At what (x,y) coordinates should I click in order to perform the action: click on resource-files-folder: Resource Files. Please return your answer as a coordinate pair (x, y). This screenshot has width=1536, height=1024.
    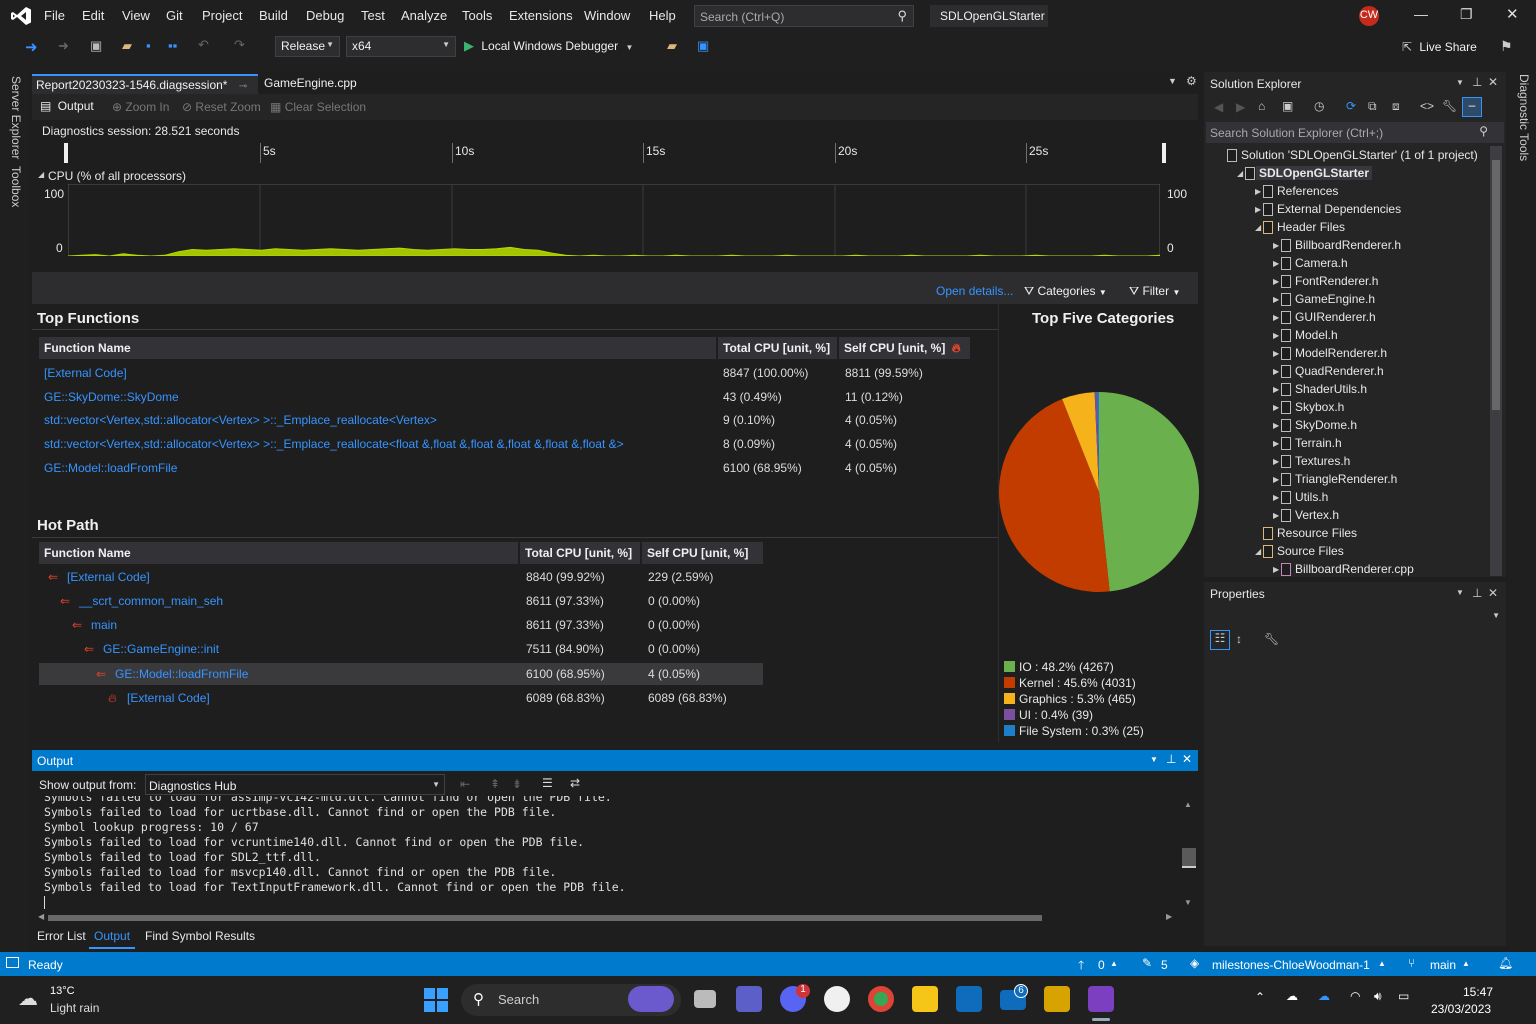
    Looking at the image, I should click on (1317, 533).